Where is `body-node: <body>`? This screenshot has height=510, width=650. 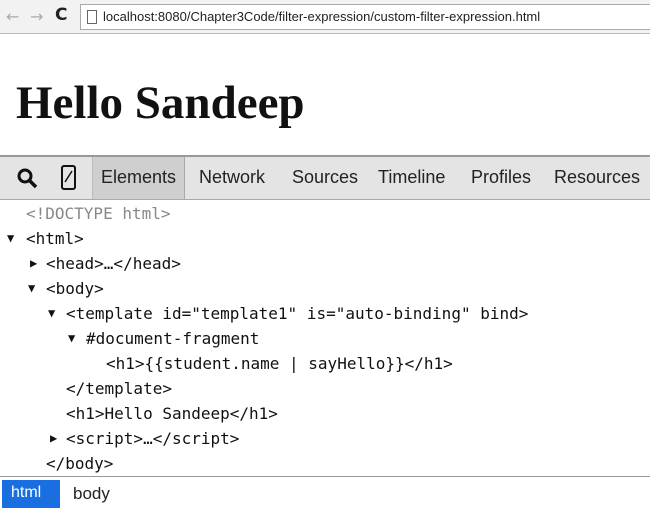 body-node: <body> is located at coordinates (75, 288).